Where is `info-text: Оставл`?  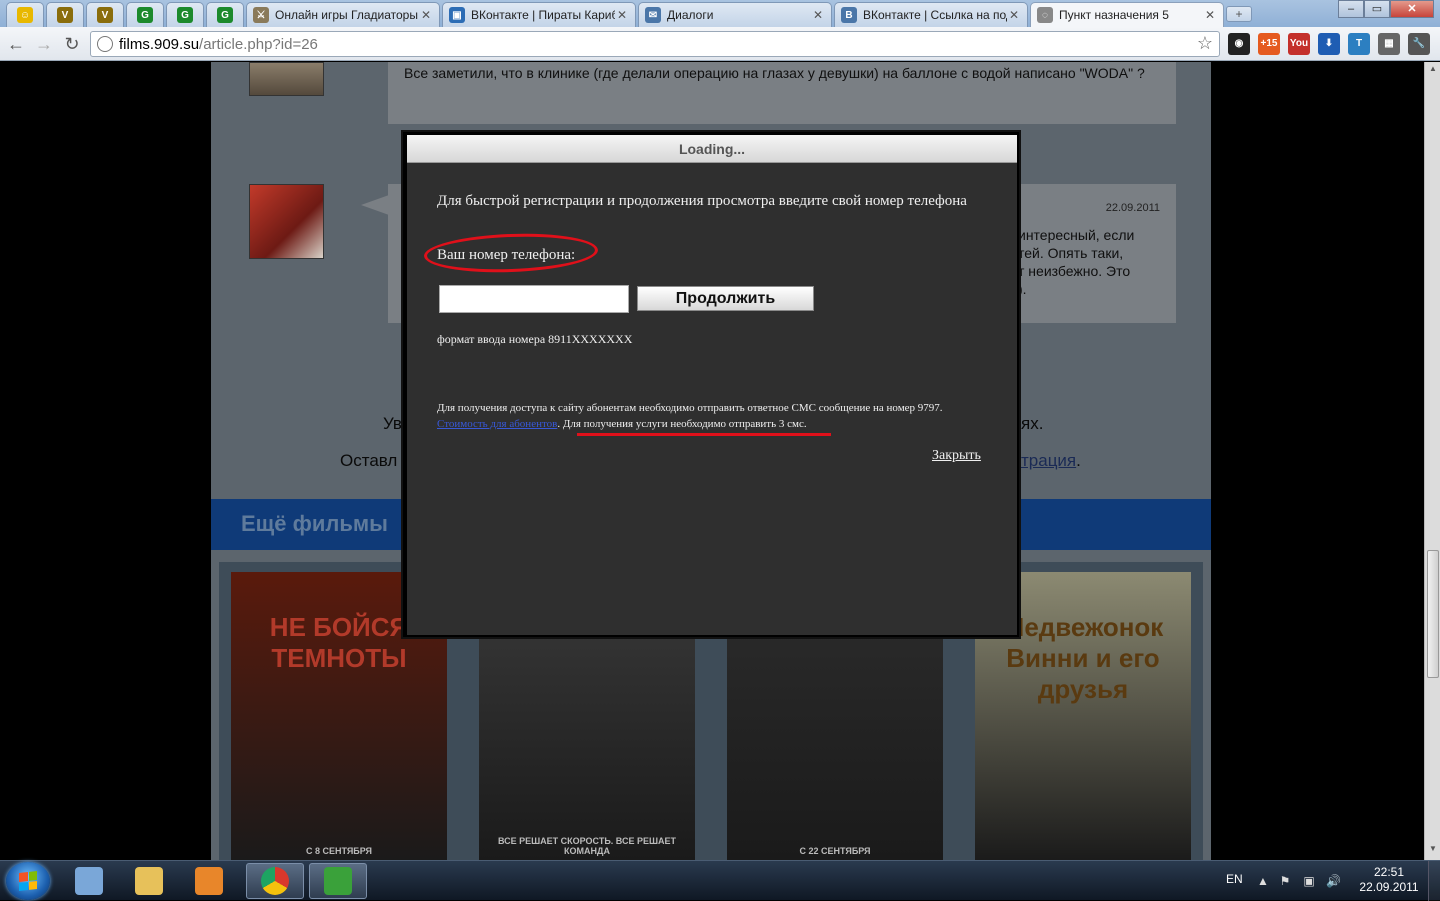
info-text: Оставл is located at coordinates (369, 460).